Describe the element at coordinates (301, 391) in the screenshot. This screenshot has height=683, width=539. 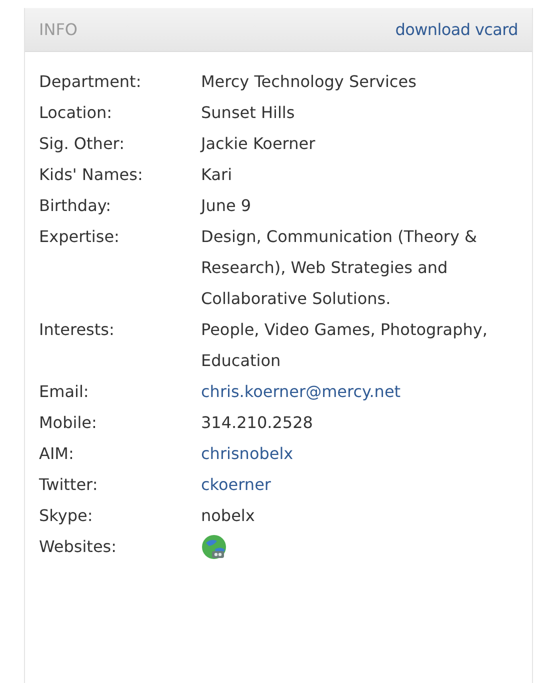
I see `field-link: chris.koerner@mercy.net` at that location.